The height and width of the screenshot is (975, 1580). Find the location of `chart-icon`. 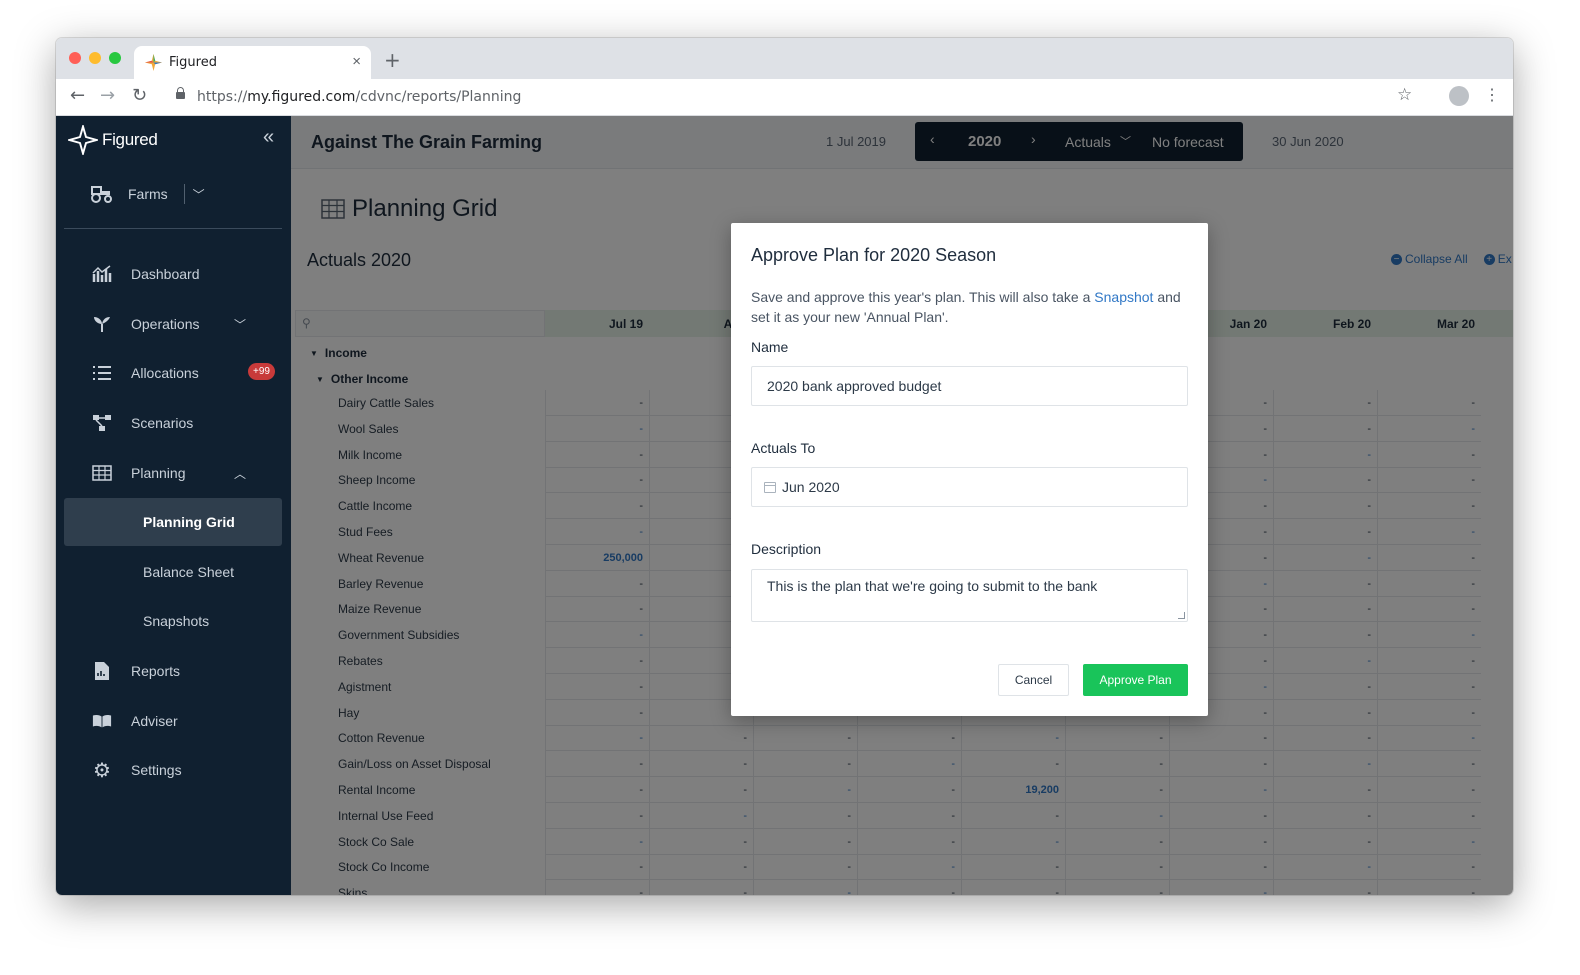

chart-icon is located at coordinates (102, 274).